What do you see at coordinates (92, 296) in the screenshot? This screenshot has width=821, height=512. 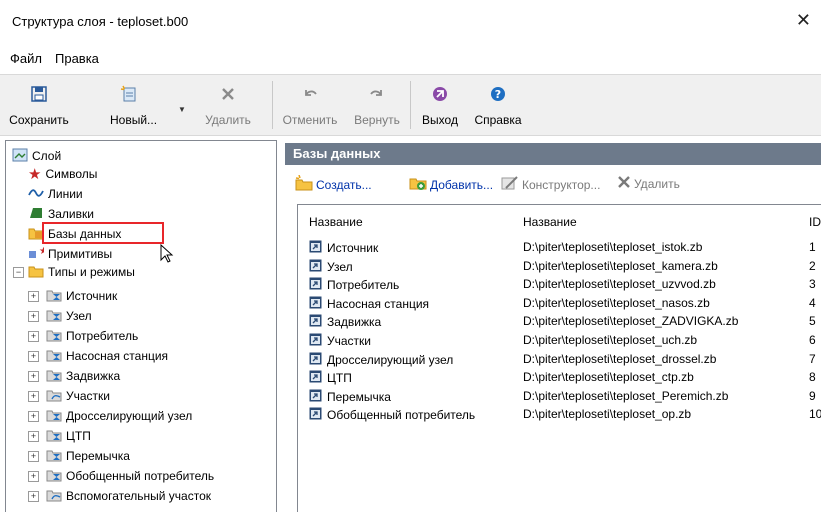 I see `tree-label: Источник` at bounding box center [92, 296].